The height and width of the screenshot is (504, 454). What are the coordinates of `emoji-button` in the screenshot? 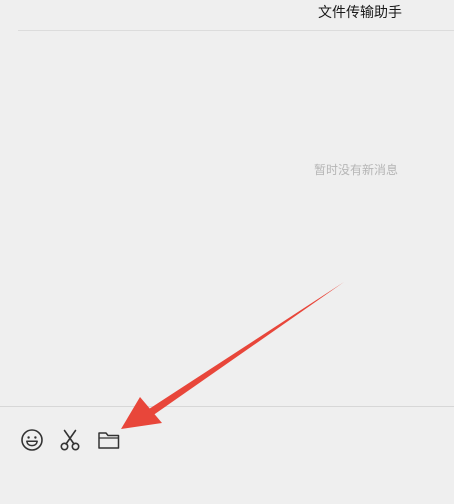 It's located at (32, 440).